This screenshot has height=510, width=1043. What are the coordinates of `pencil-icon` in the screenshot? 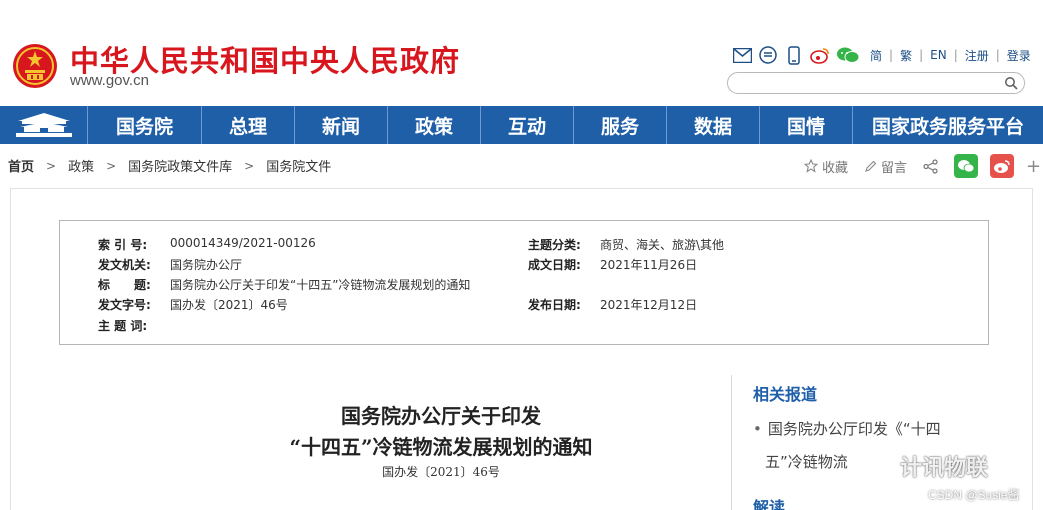 It's located at (871, 166).